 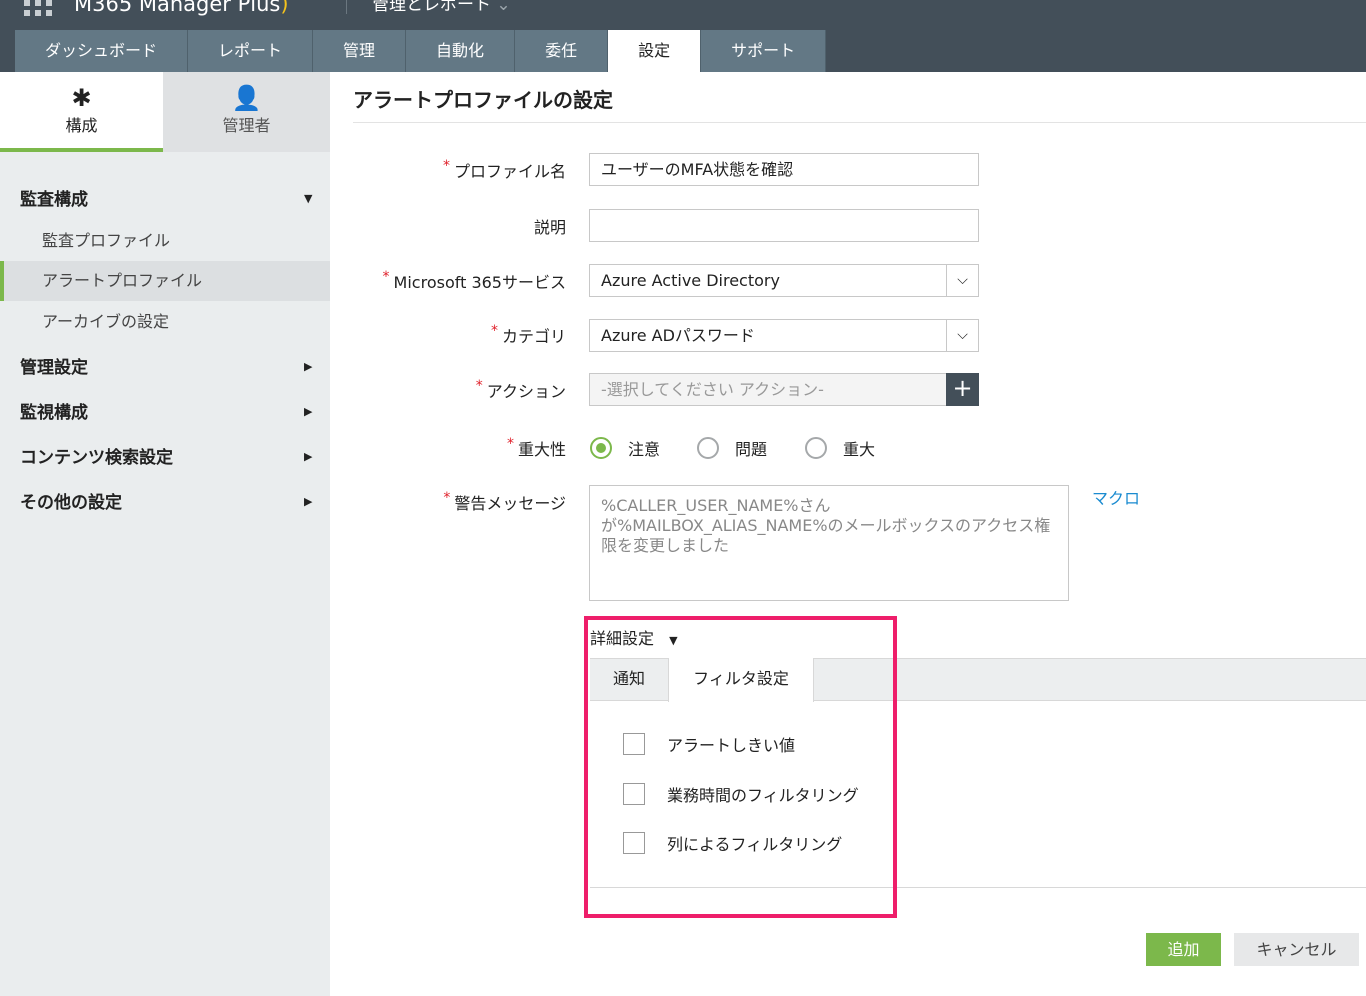 I want to click on radio-selected, so click(x=601, y=448).